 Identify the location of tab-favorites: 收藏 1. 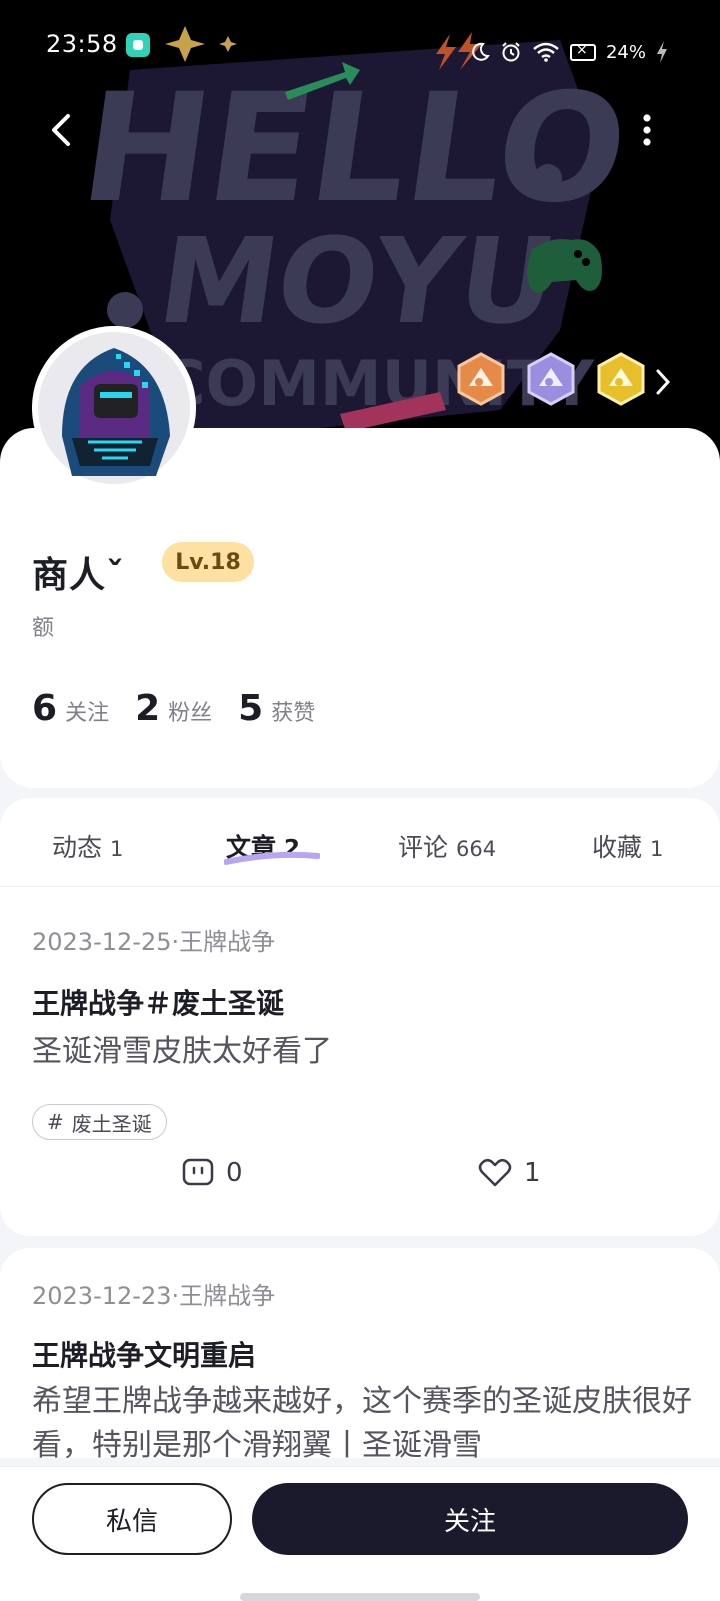
(627, 846).